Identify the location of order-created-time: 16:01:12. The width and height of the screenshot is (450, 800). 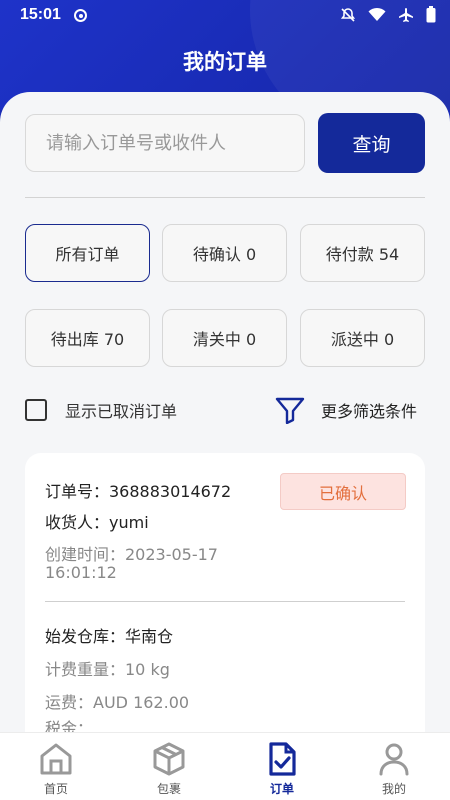
(81, 572).